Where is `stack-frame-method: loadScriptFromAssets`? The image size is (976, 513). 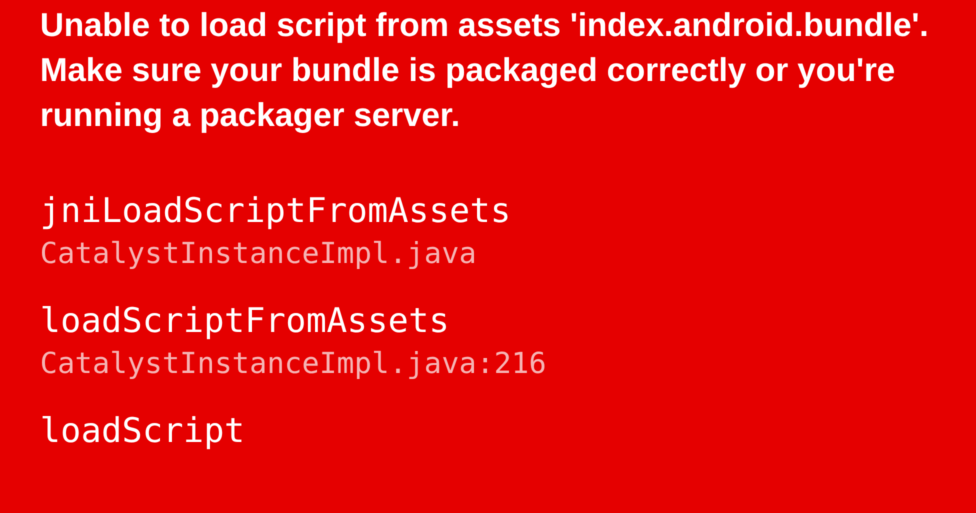
stack-frame-method: loadScriptFromAssets is located at coordinates (493, 321).